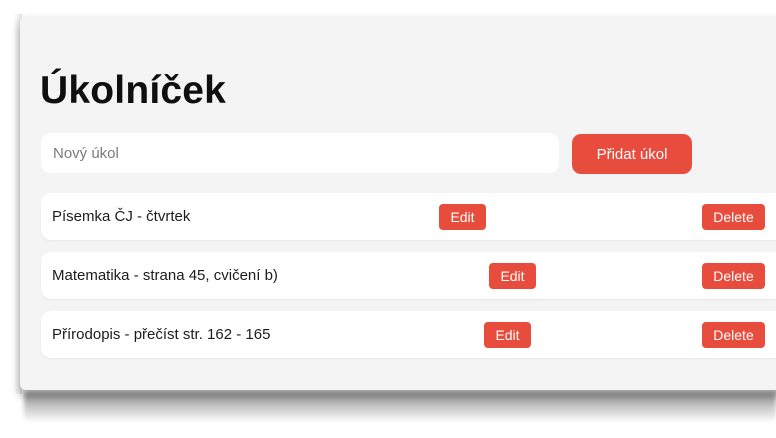  Describe the element at coordinates (400, 407) in the screenshot. I see `shadow-edge-bottom` at that location.